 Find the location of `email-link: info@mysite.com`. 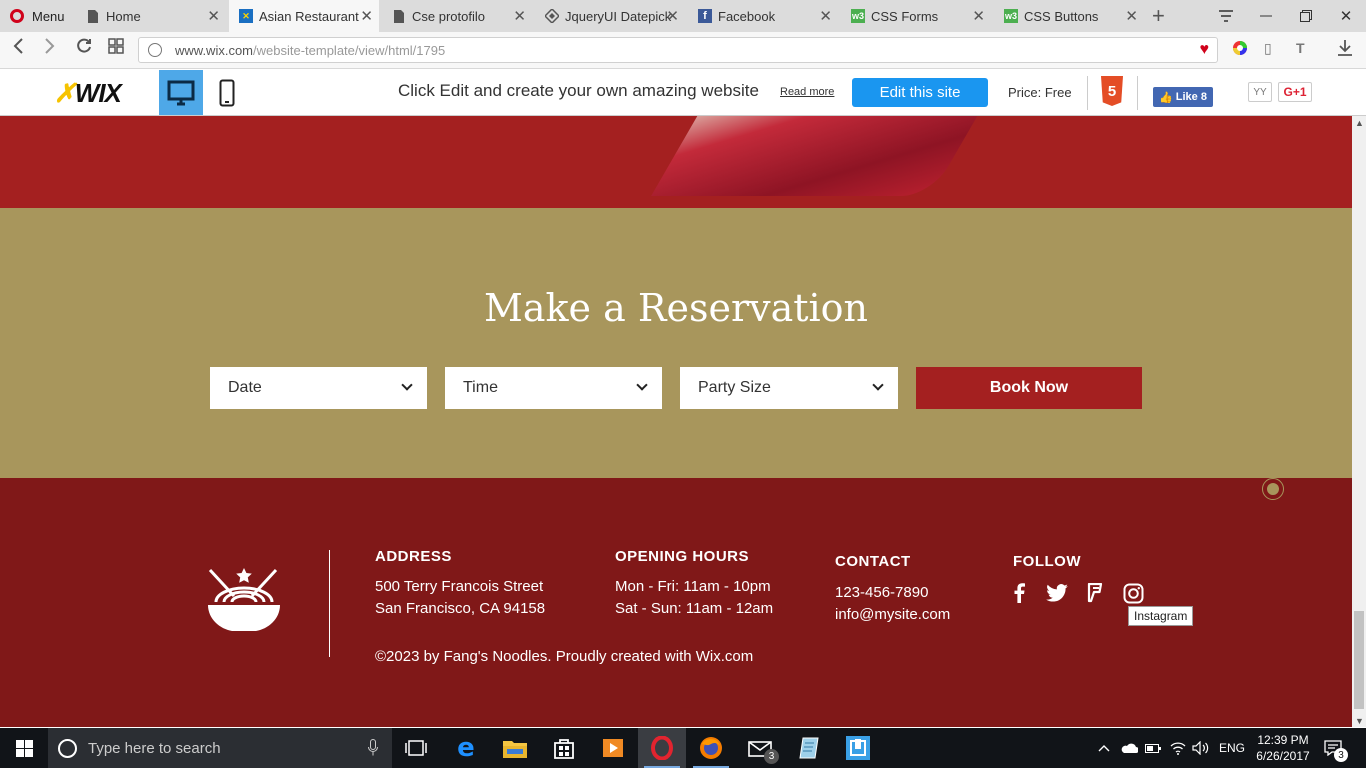

email-link: info@mysite.com is located at coordinates (892, 614).